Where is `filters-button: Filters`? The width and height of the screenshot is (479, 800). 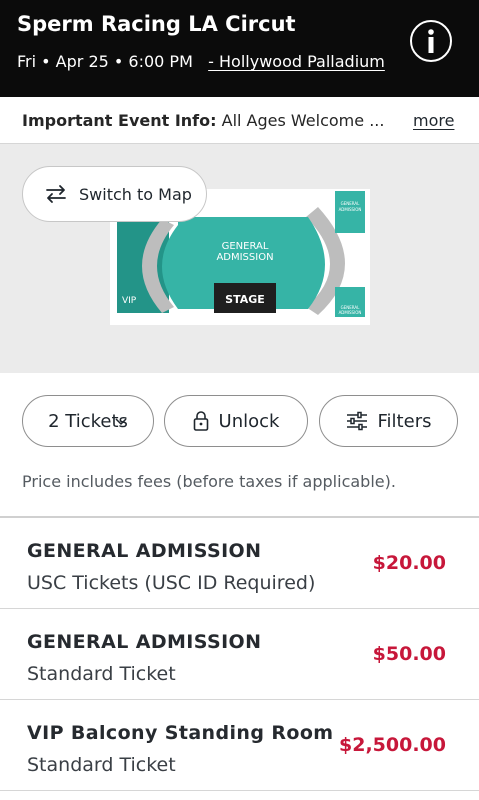 filters-button: Filters is located at coordinates (388, 421).